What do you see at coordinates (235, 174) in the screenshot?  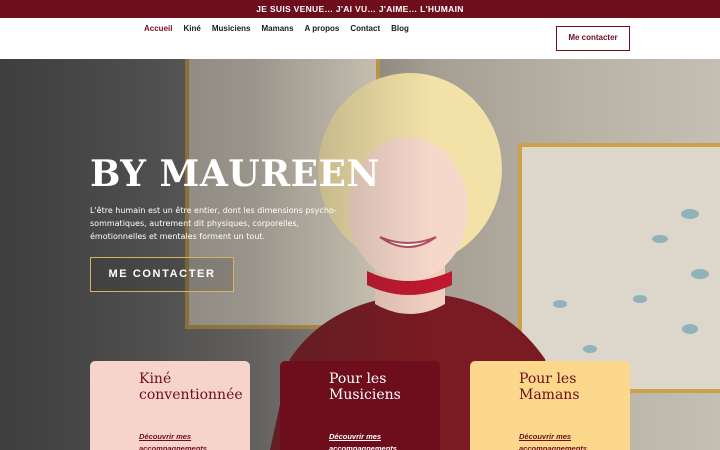 I see `hero-title: BY MAUREEN` at bounding box center [235, 174].